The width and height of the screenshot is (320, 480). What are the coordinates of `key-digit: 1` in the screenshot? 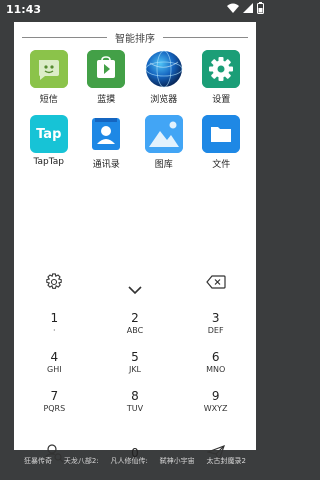 It's located at (54, 318).